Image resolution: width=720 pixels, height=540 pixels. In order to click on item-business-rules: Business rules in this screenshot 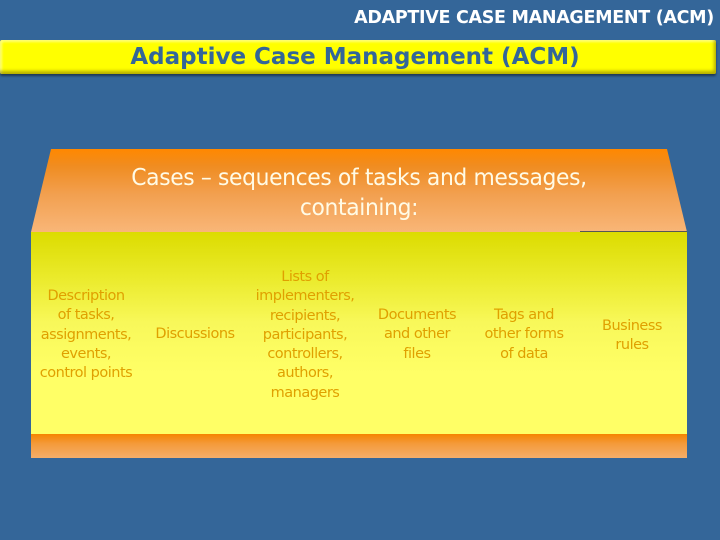, I will do `click(632, 336)`.